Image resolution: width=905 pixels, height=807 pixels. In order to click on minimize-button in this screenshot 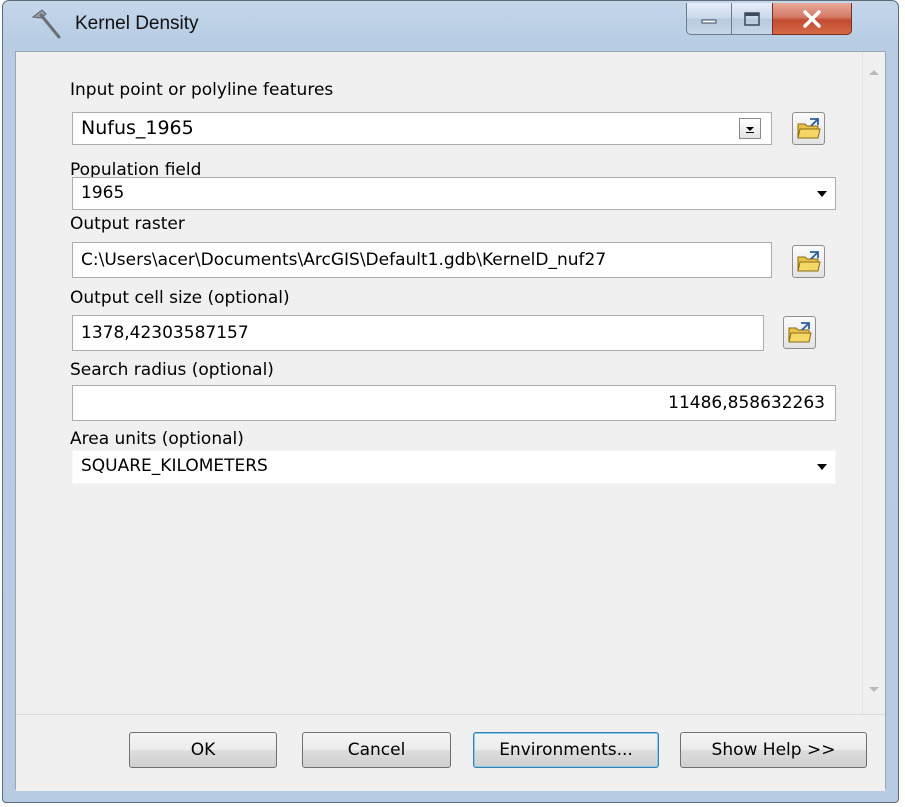, I will do `click(709, 19)`.